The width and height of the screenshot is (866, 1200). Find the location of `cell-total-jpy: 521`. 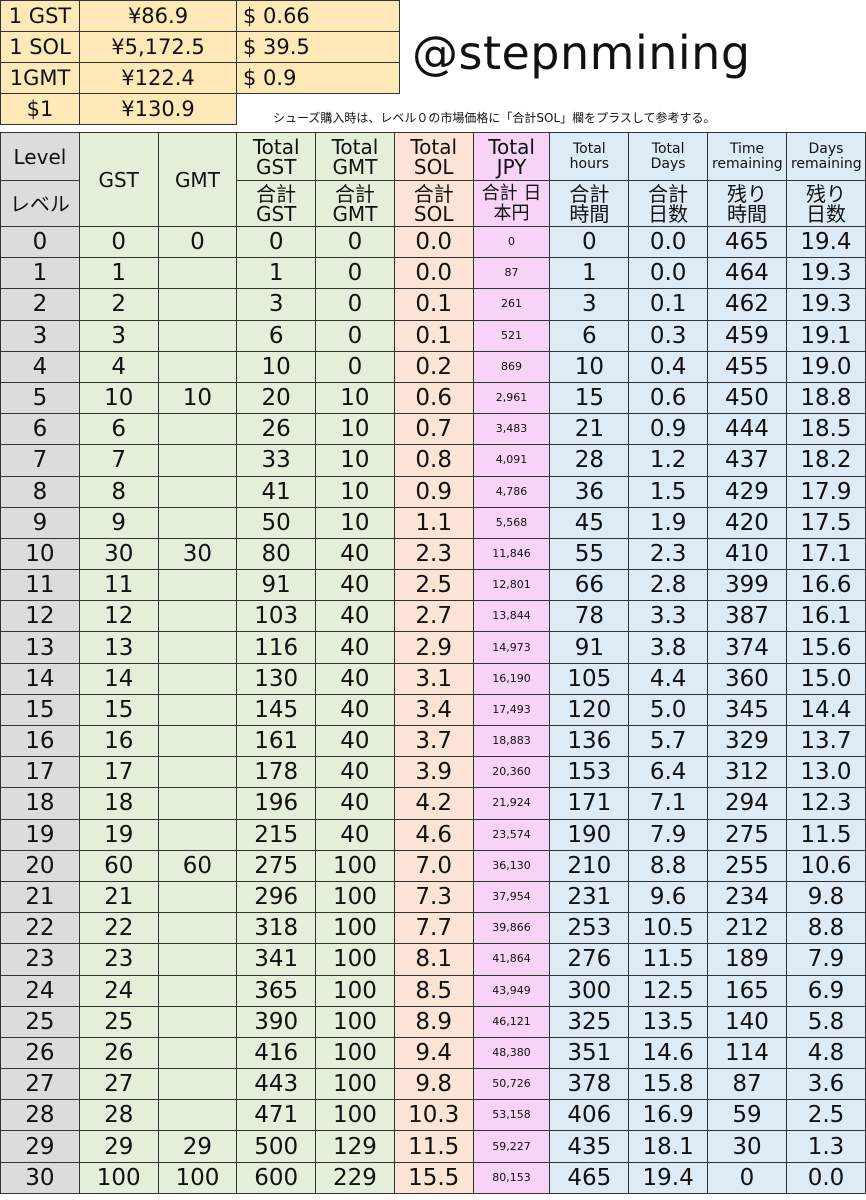

cell-total-jpy: 521 is located at coordinates (511, 335).